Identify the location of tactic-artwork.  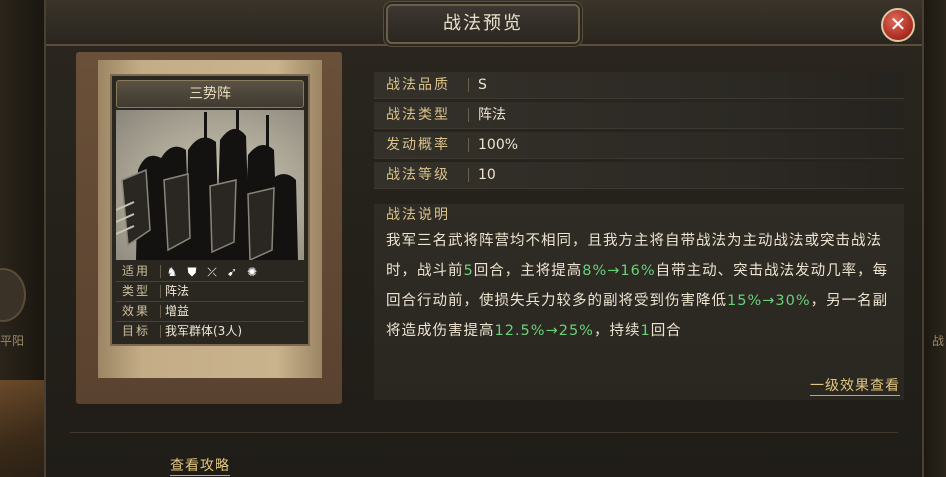
(210, 185).